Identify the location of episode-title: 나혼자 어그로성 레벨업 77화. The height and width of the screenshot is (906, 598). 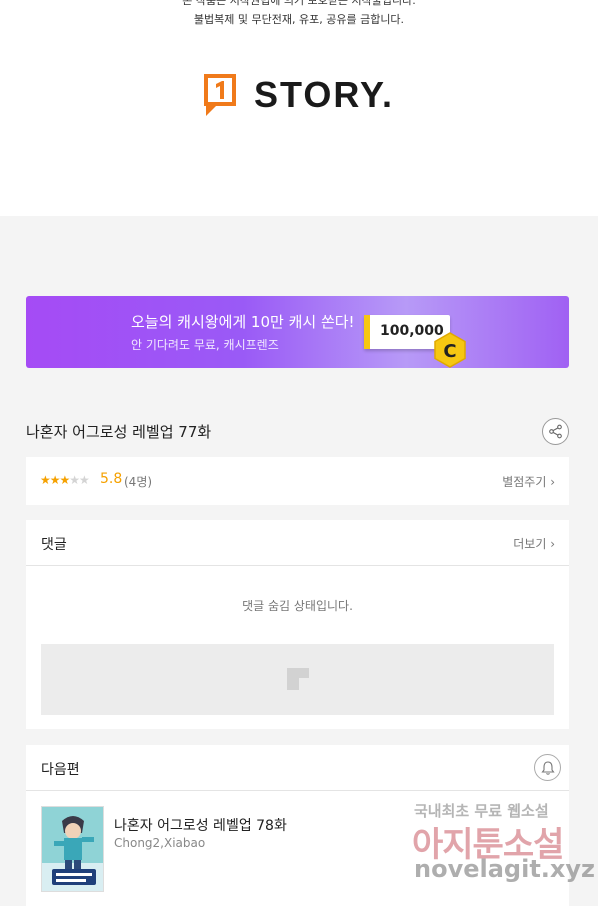
(119, 432).